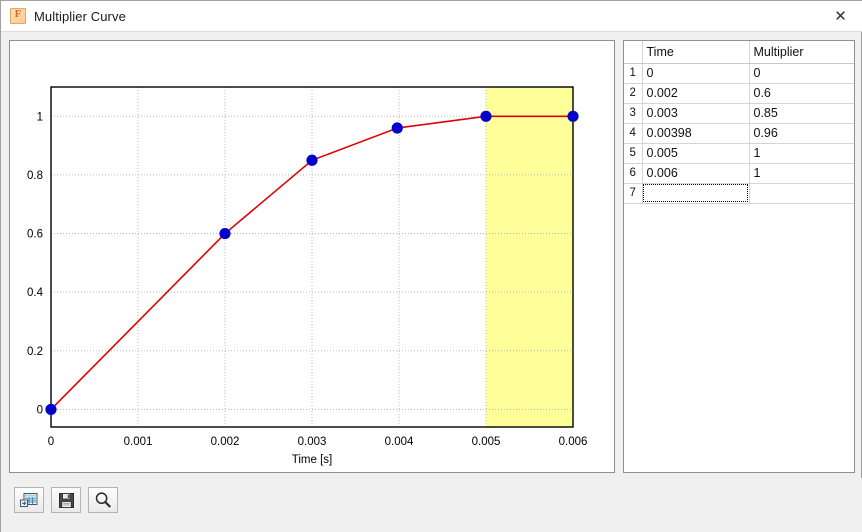 The width and height of the screenshot is (862, 532). What do you see at coordinates (801, 52) in the screenshot?
I see `column-header-multiplier: Multiplier` at bounding box center [801, 52].